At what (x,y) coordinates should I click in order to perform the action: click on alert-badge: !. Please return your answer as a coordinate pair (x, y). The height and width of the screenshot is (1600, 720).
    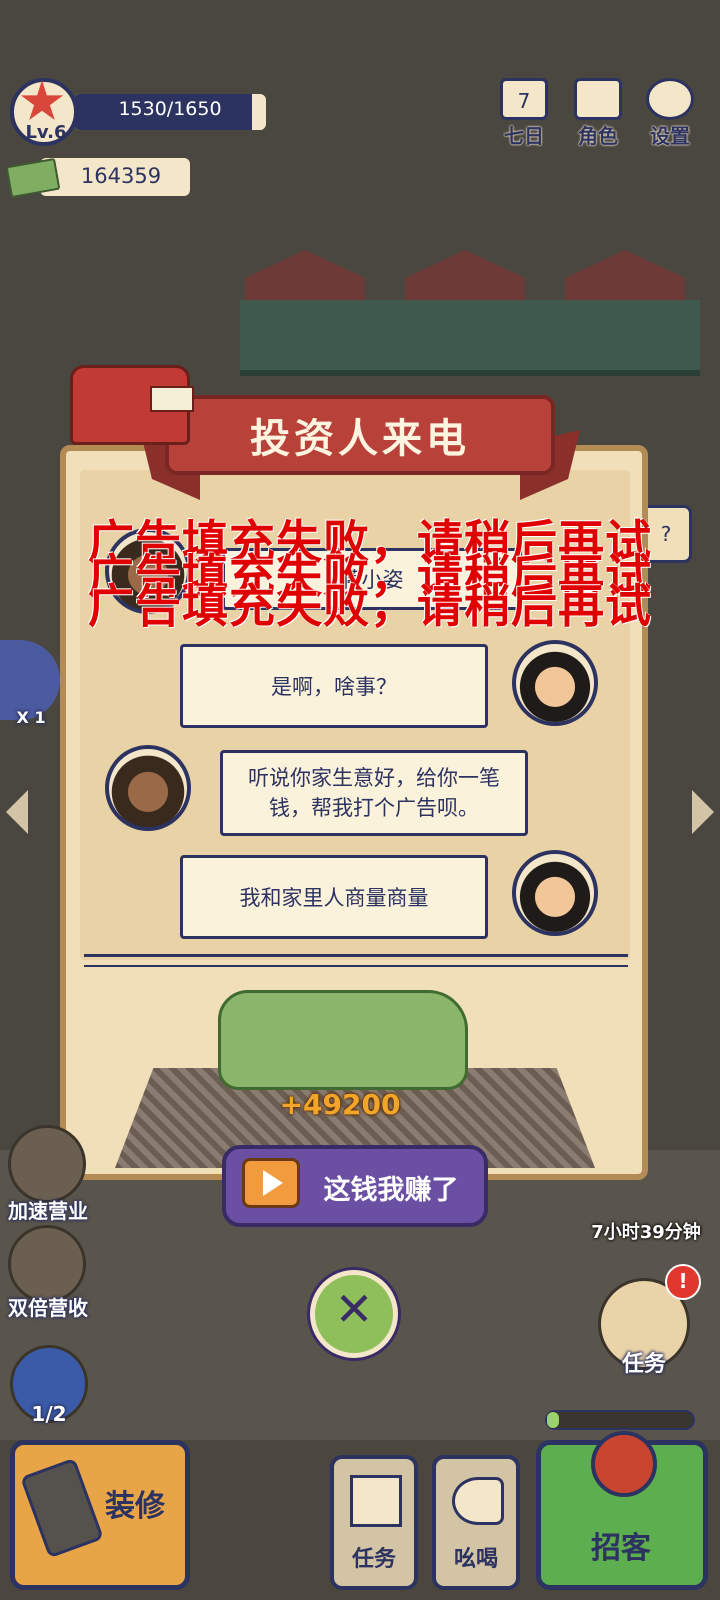
    Looking at the image, I should click on (683, 1282).